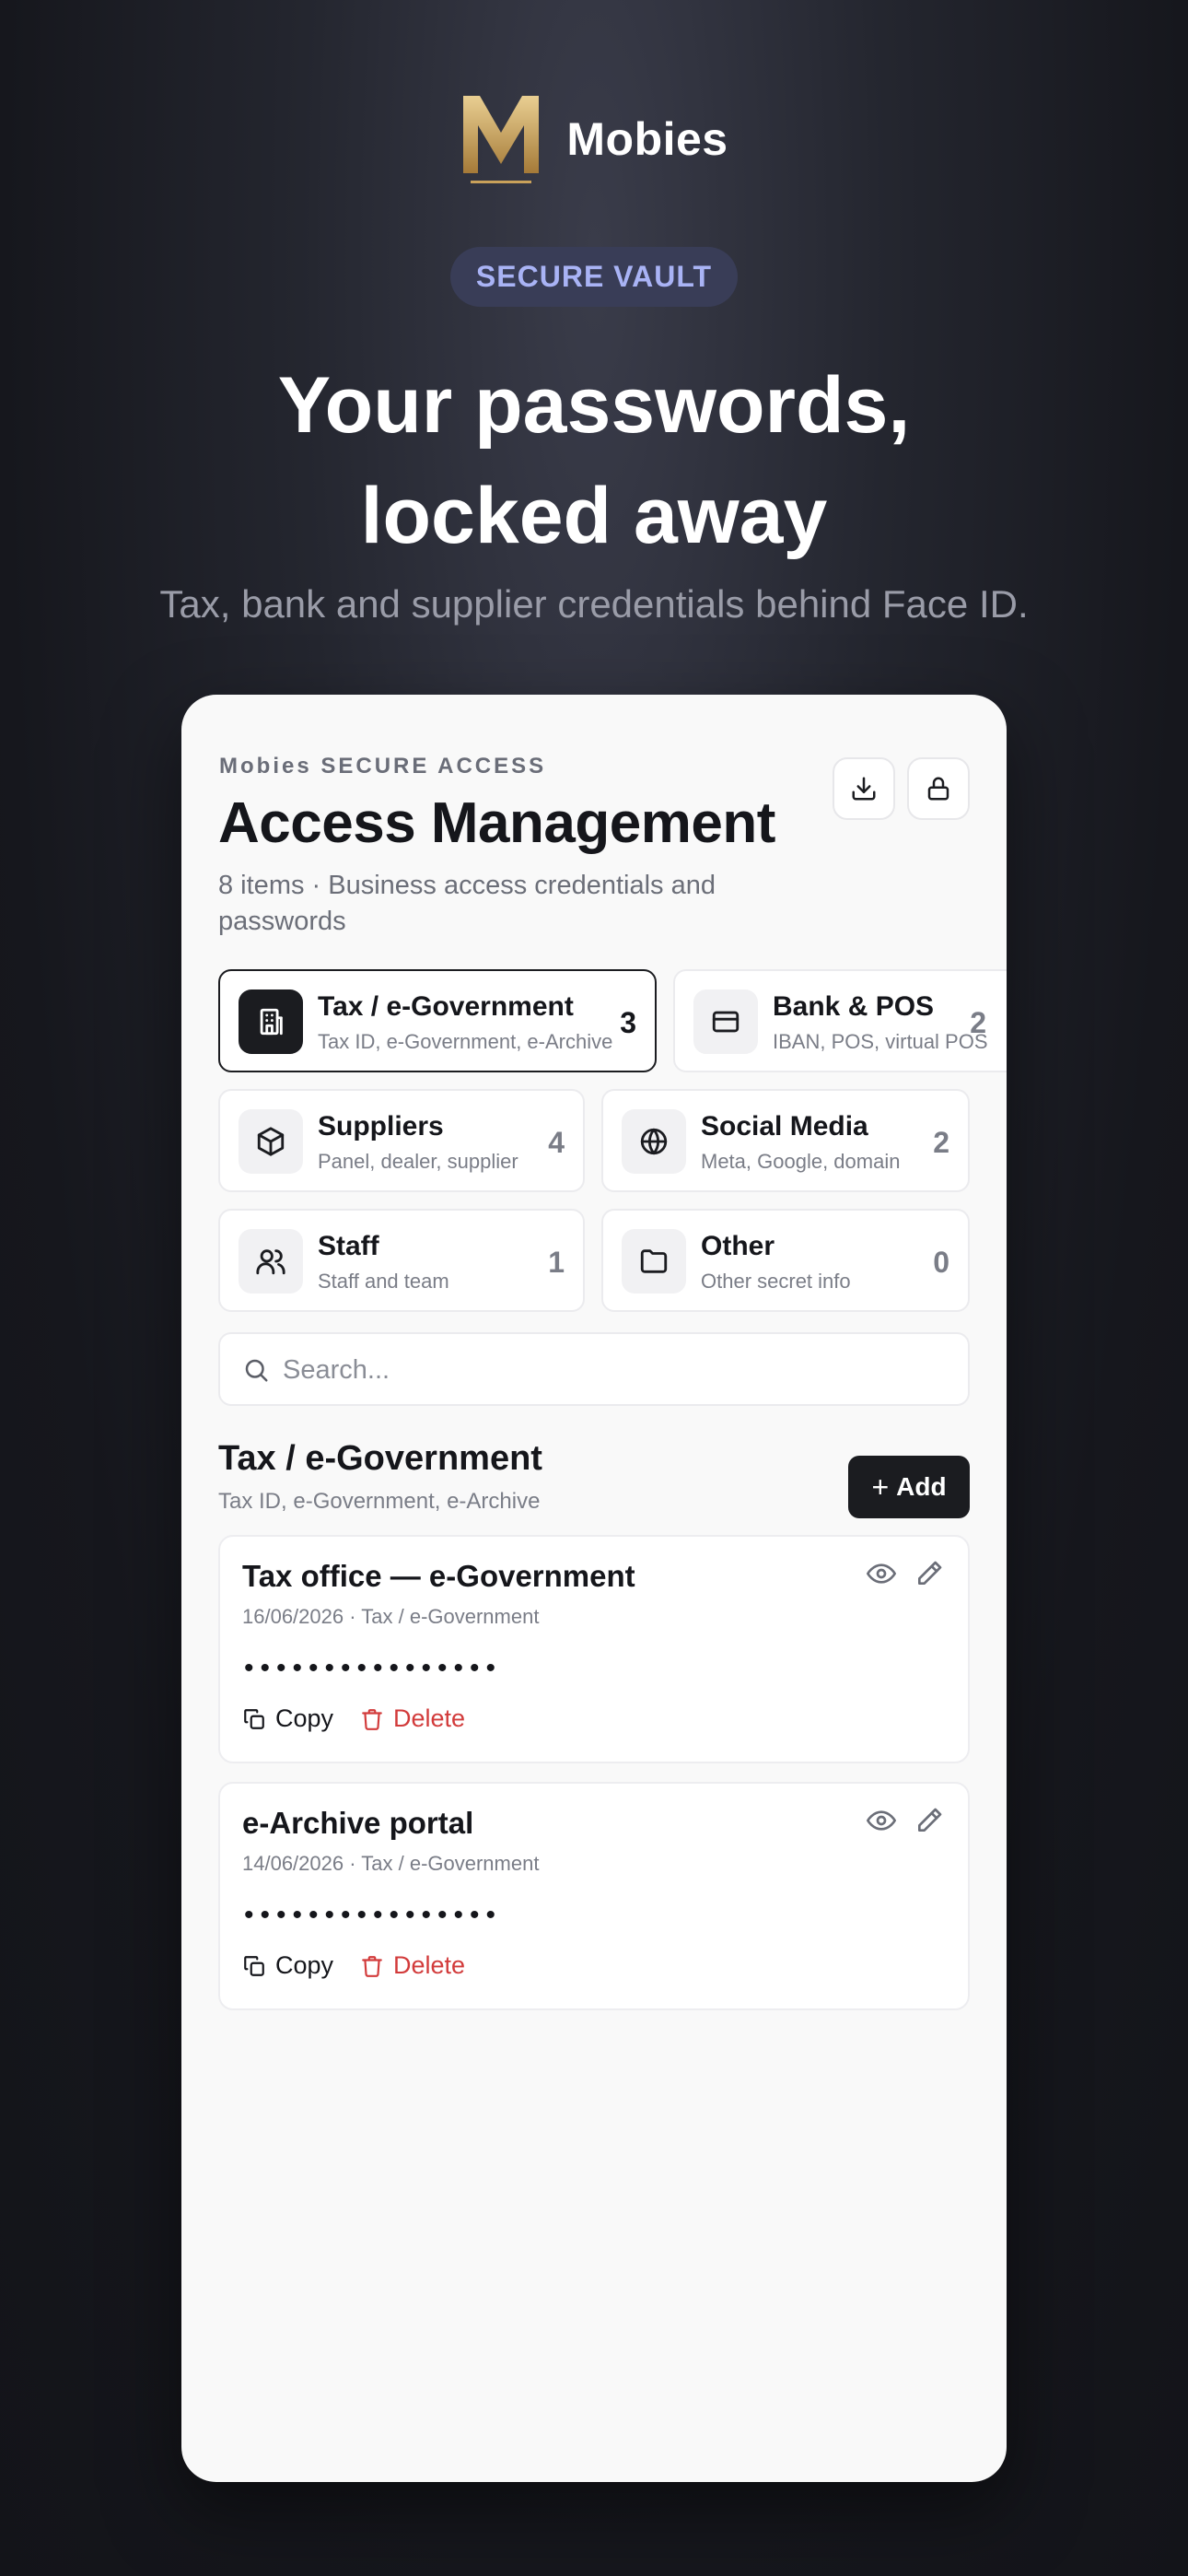  What do you see at coordinates (628, 1022) in the screenshot?
I see `category-count: 3` at bounding box center [628, 1022].